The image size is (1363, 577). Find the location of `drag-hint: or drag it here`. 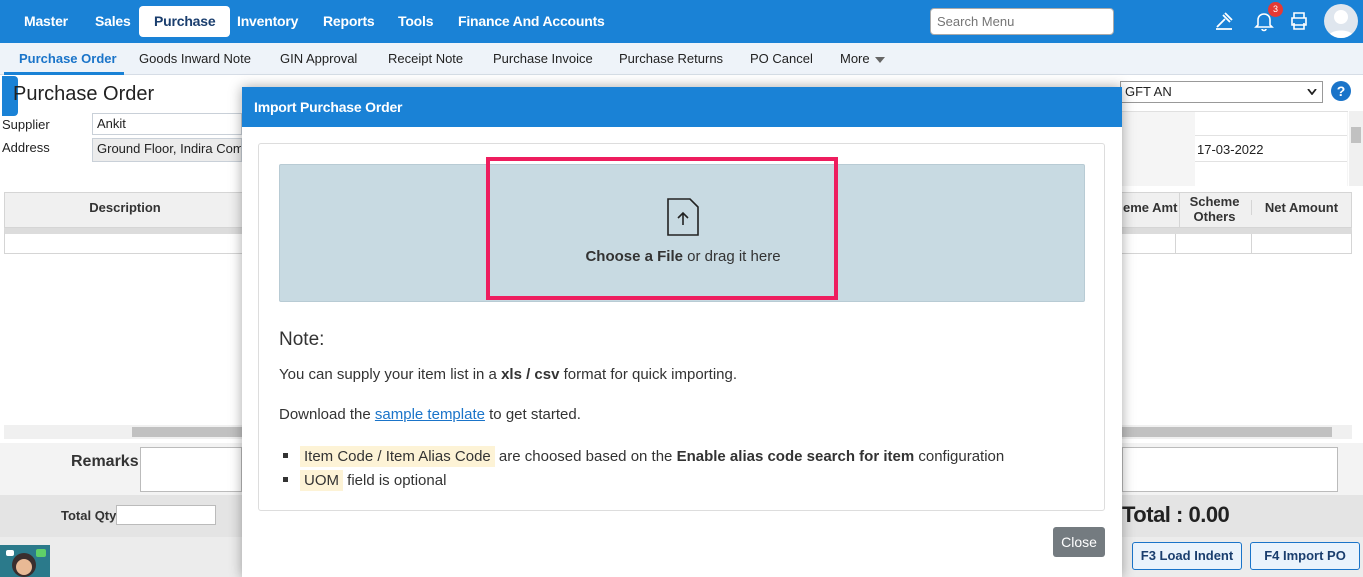

drag-hint: or drag it here is located at coordinates (731, 256).